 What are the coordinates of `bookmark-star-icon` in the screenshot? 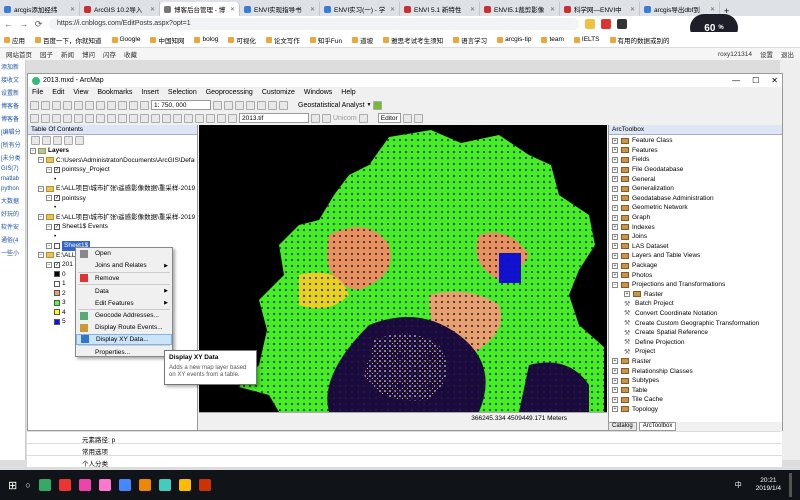 It's located at (590, 24).